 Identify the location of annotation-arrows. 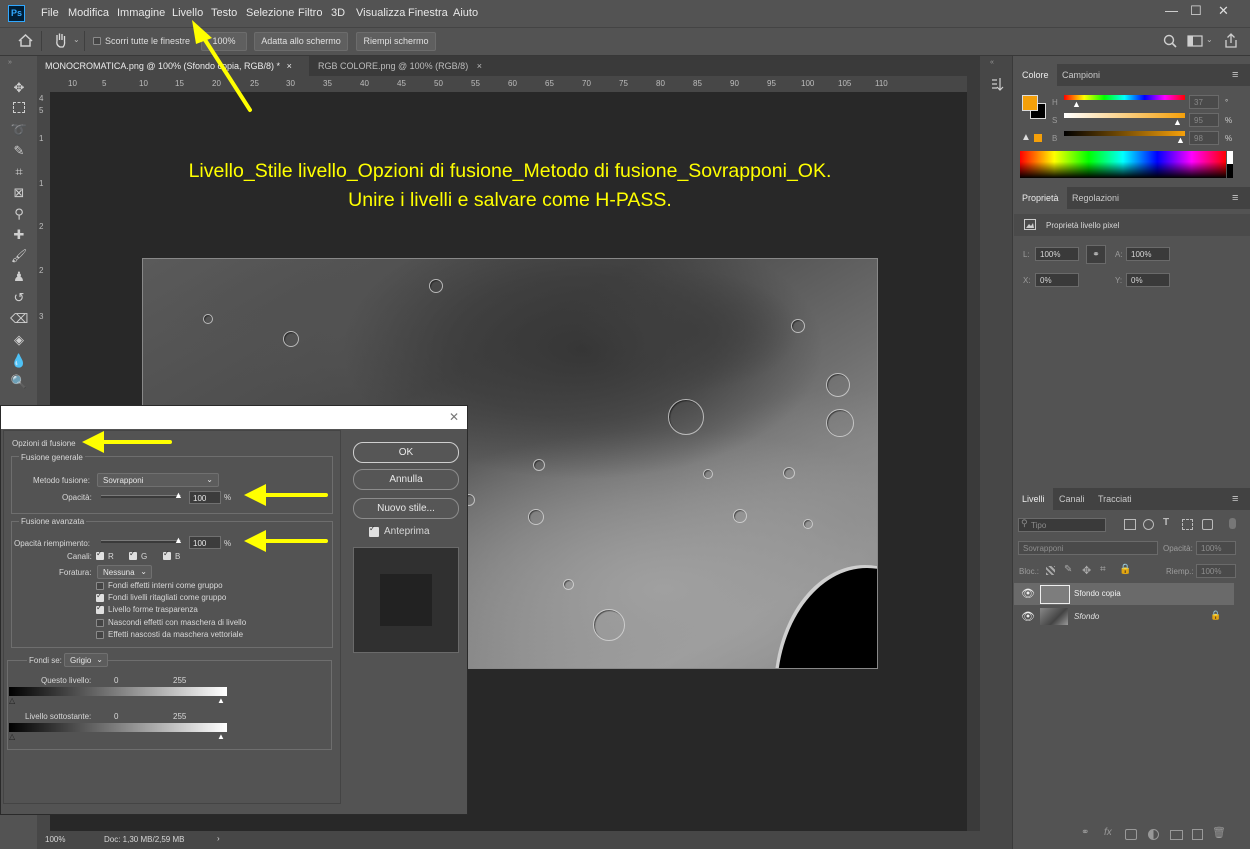
(205, 286).